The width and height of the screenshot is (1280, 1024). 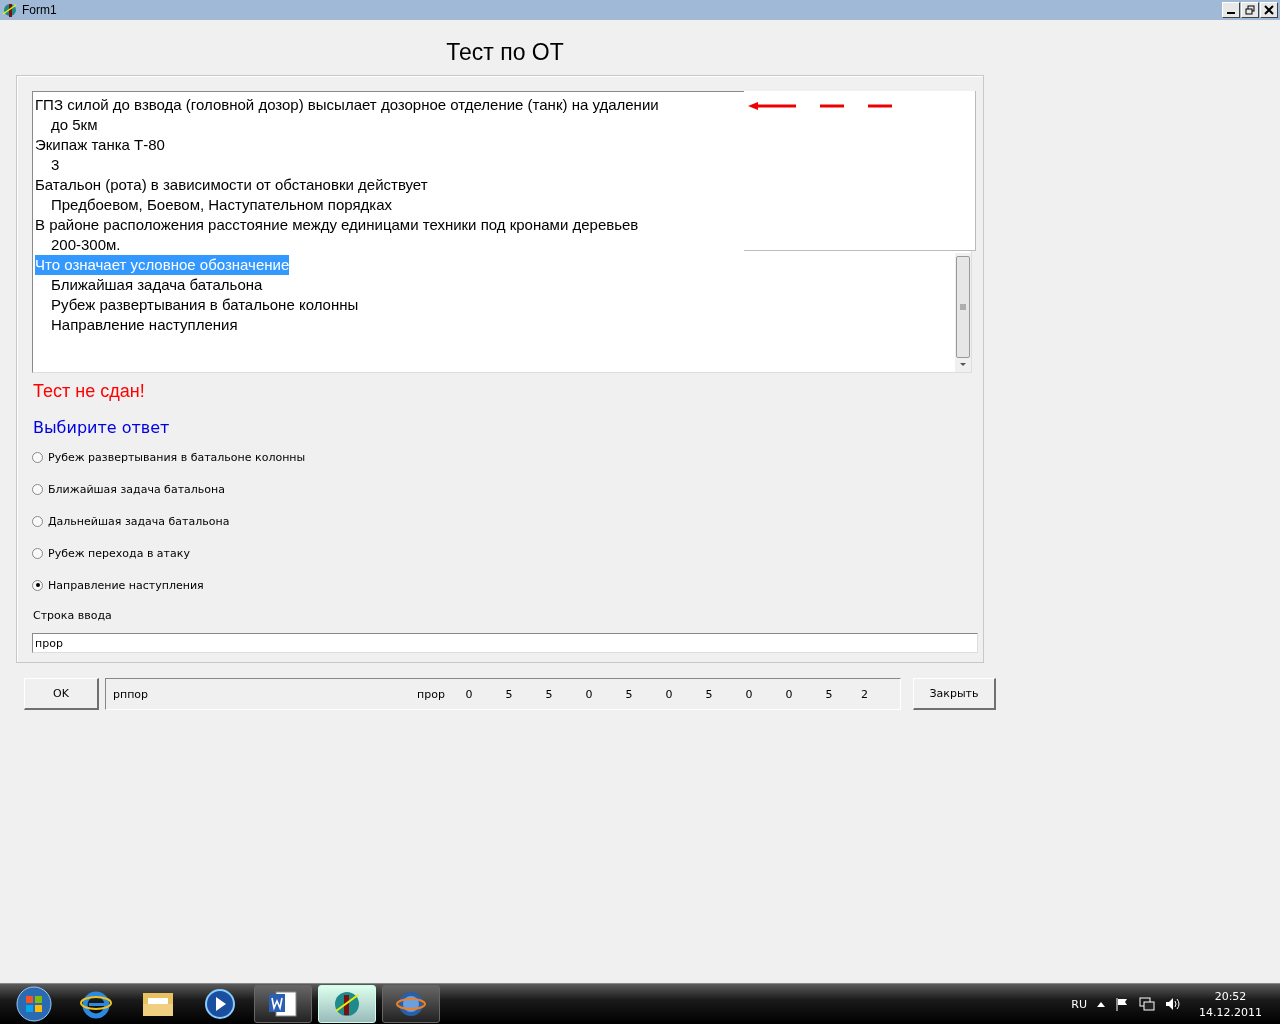 What do you see at coordinates (74, 125) in the screenshot?
I see `answer-line: до 5км` at bounding box center [74, 125].